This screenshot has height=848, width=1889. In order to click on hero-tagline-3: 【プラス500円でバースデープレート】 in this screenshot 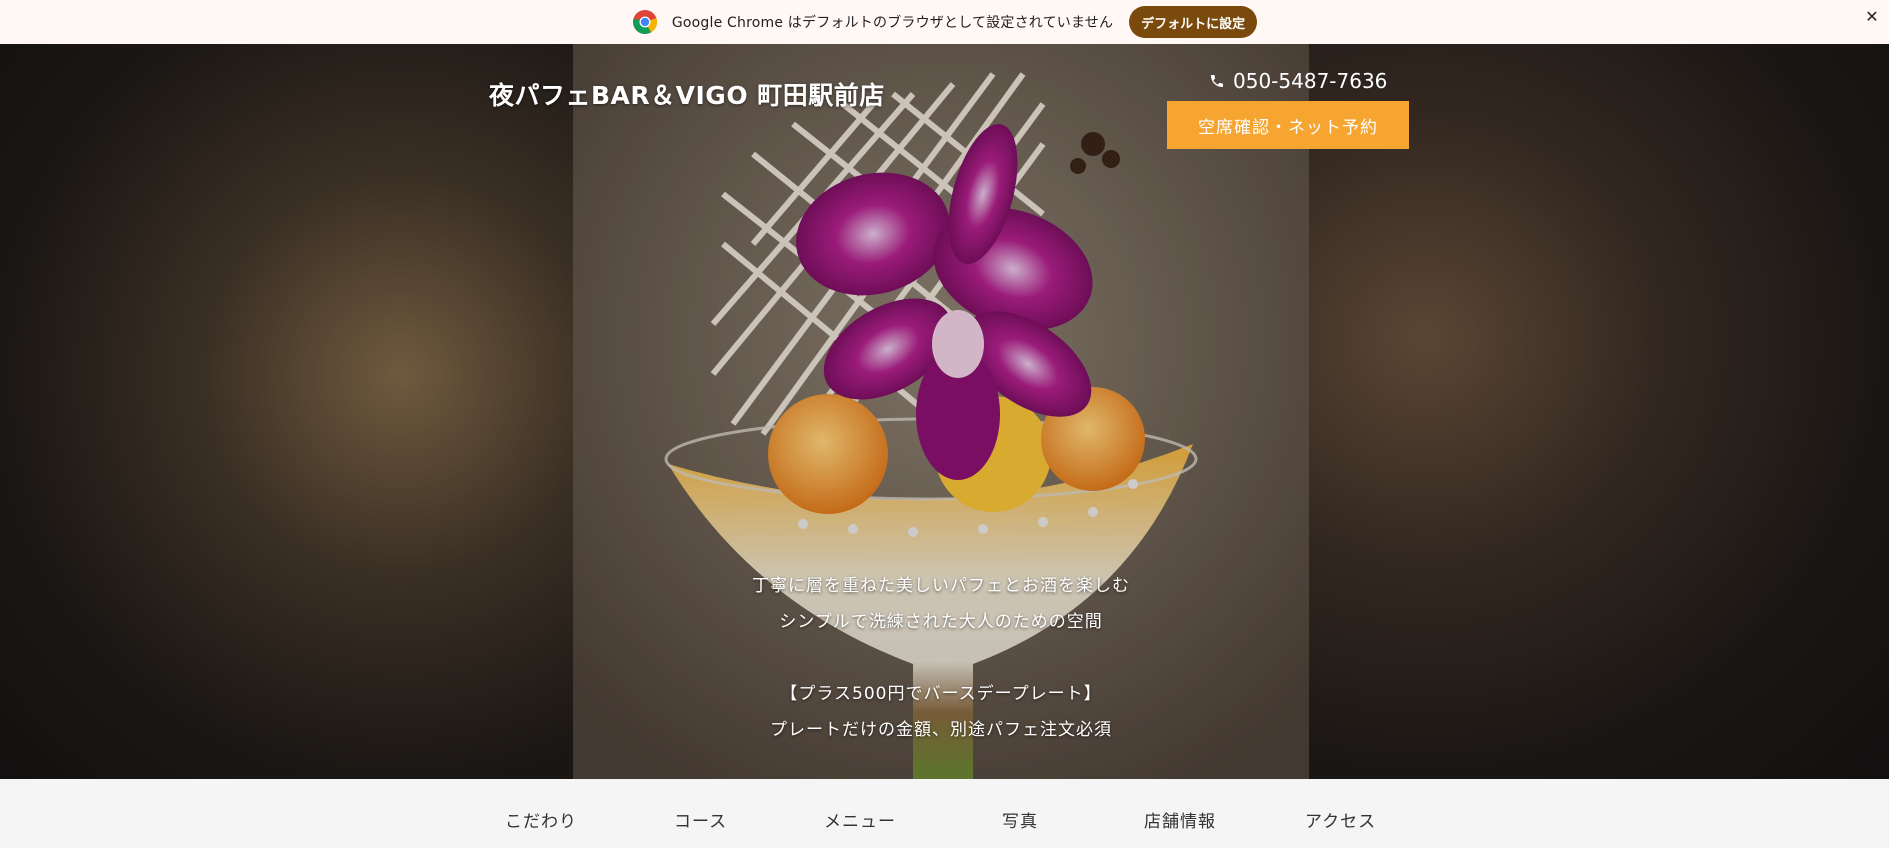, I will do `click(941, 694)`.